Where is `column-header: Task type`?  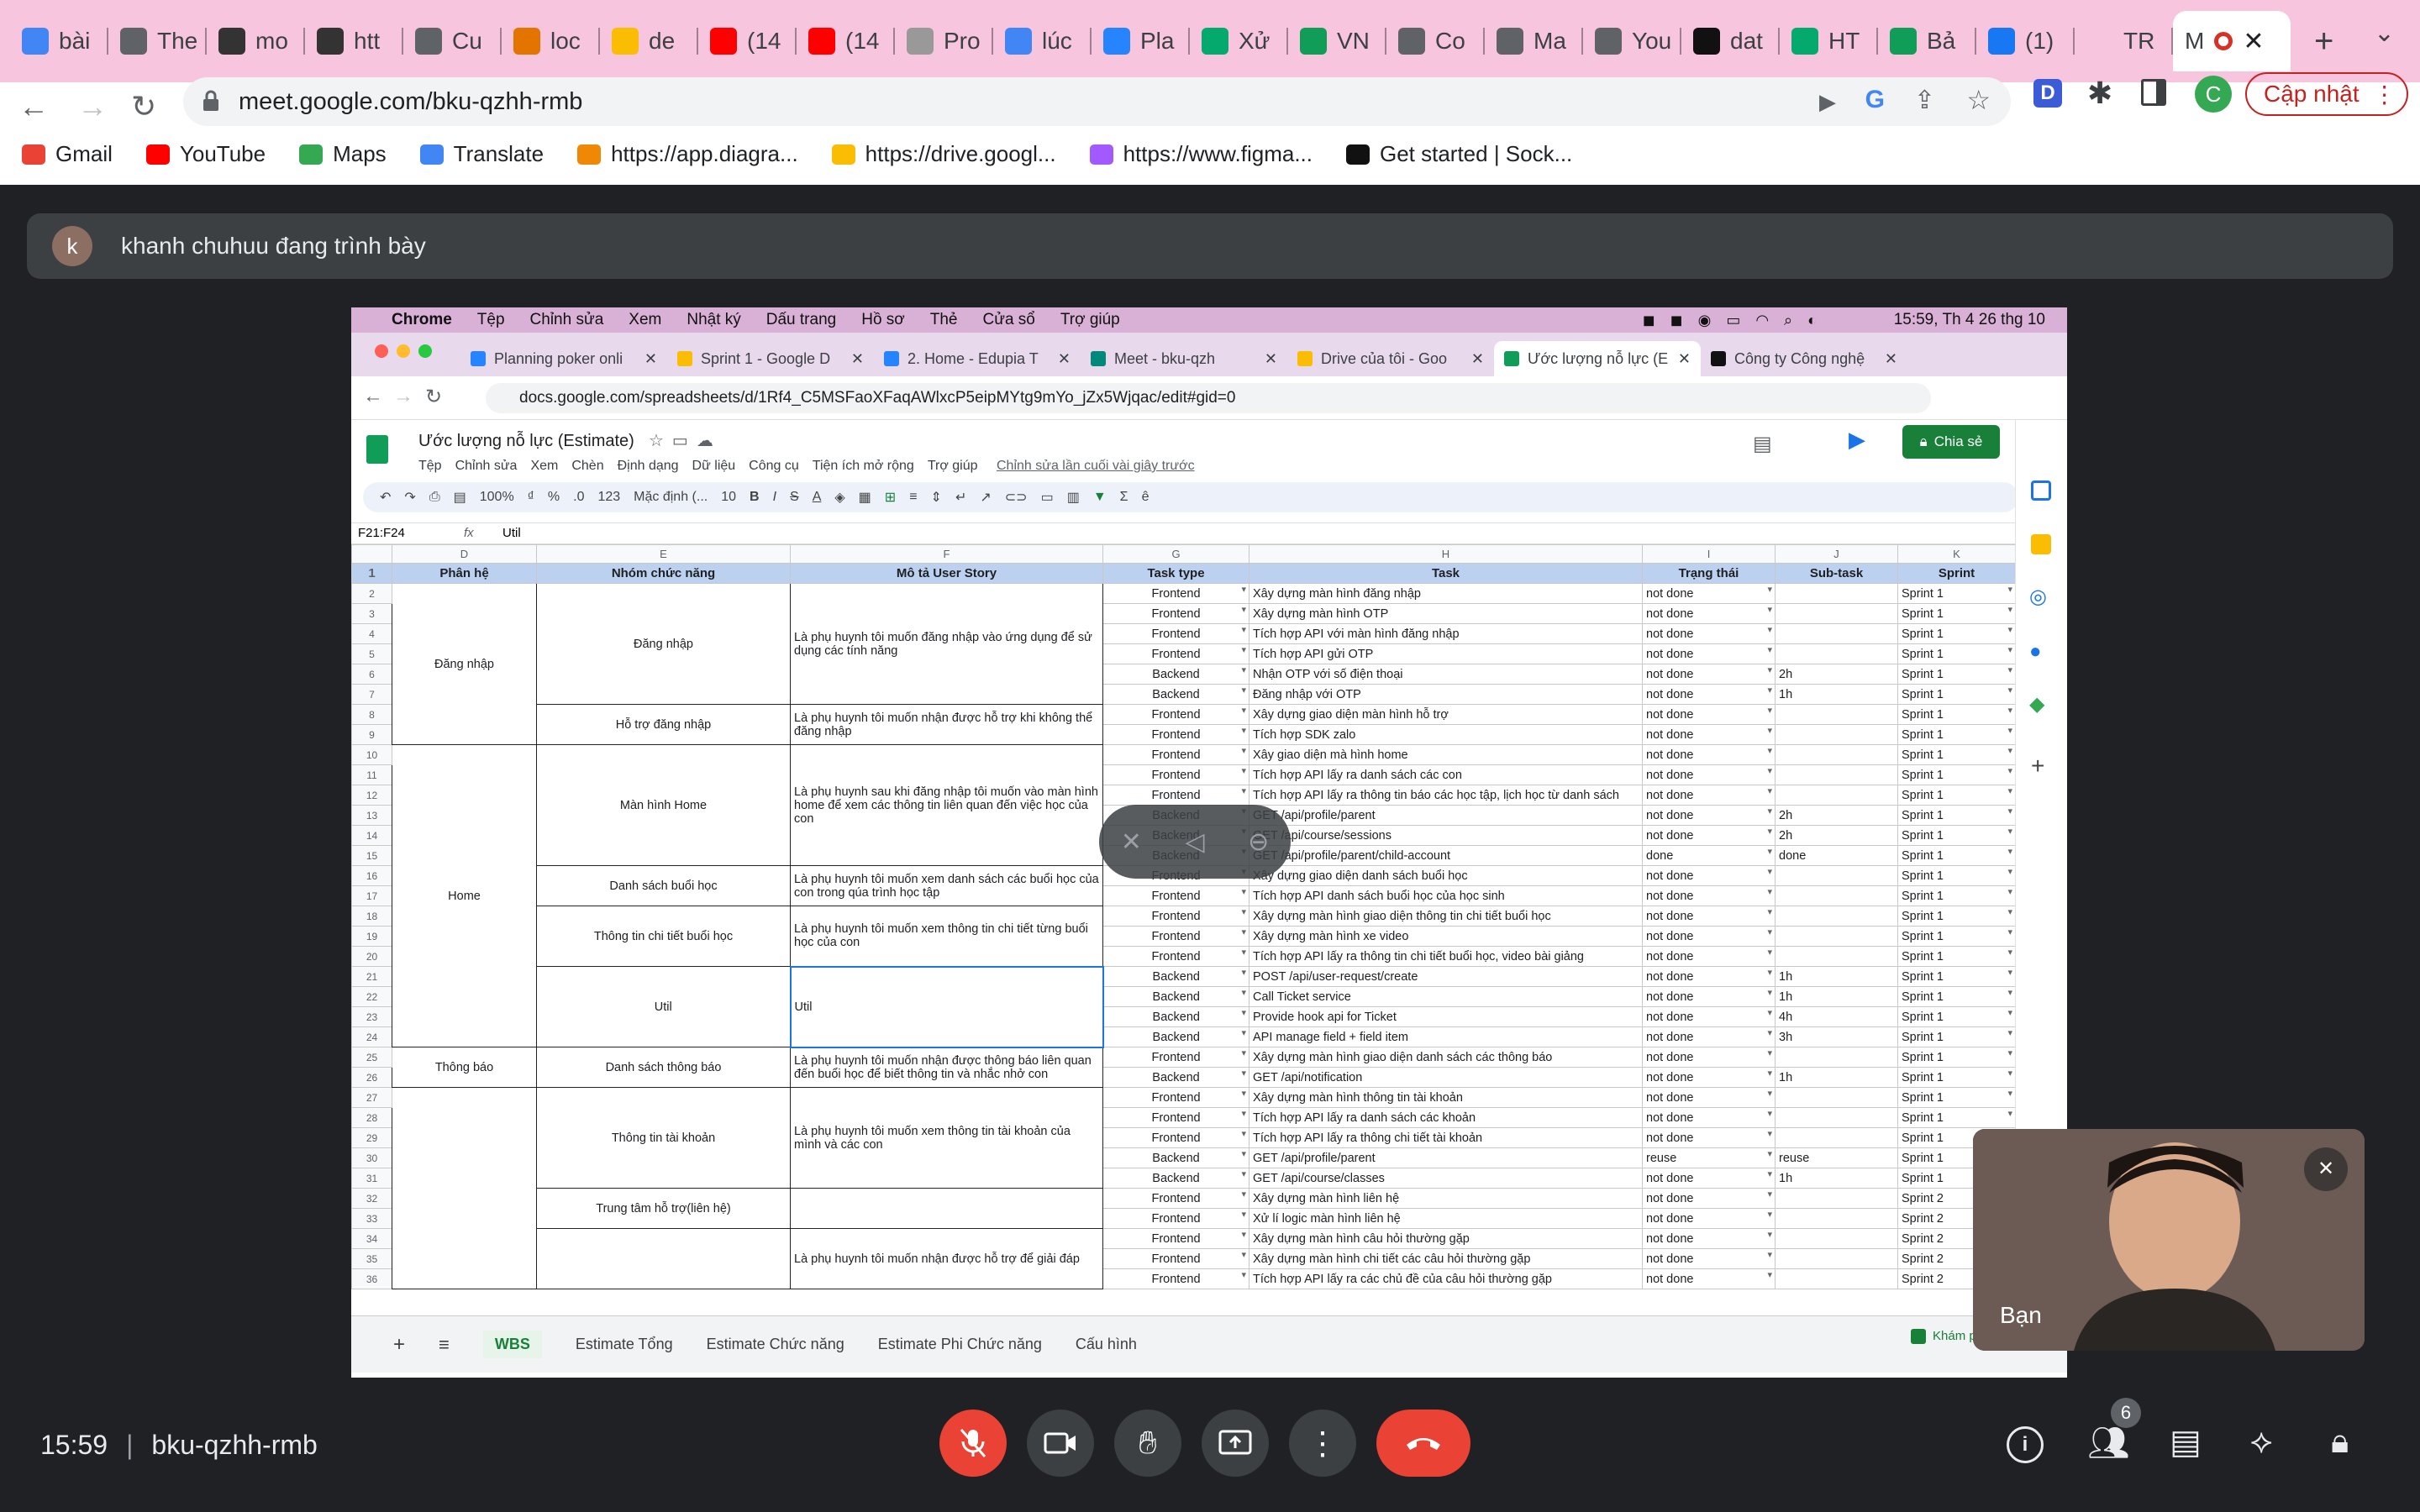
column-header: Task type is located at coordinates (1175, 573).